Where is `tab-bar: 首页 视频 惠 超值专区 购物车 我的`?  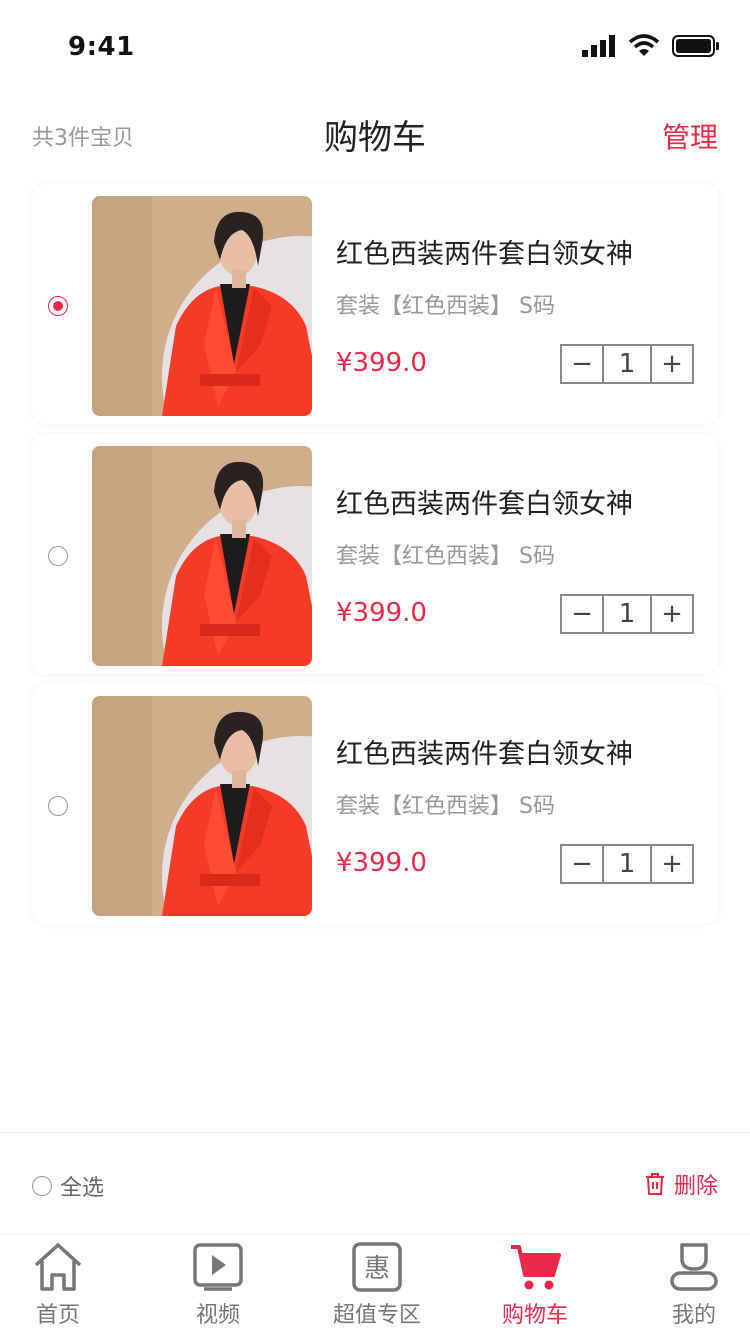
tab-bar: 首页 视频 惠 超值专区 购物车 我的 is located at coordinates (375, 1284).